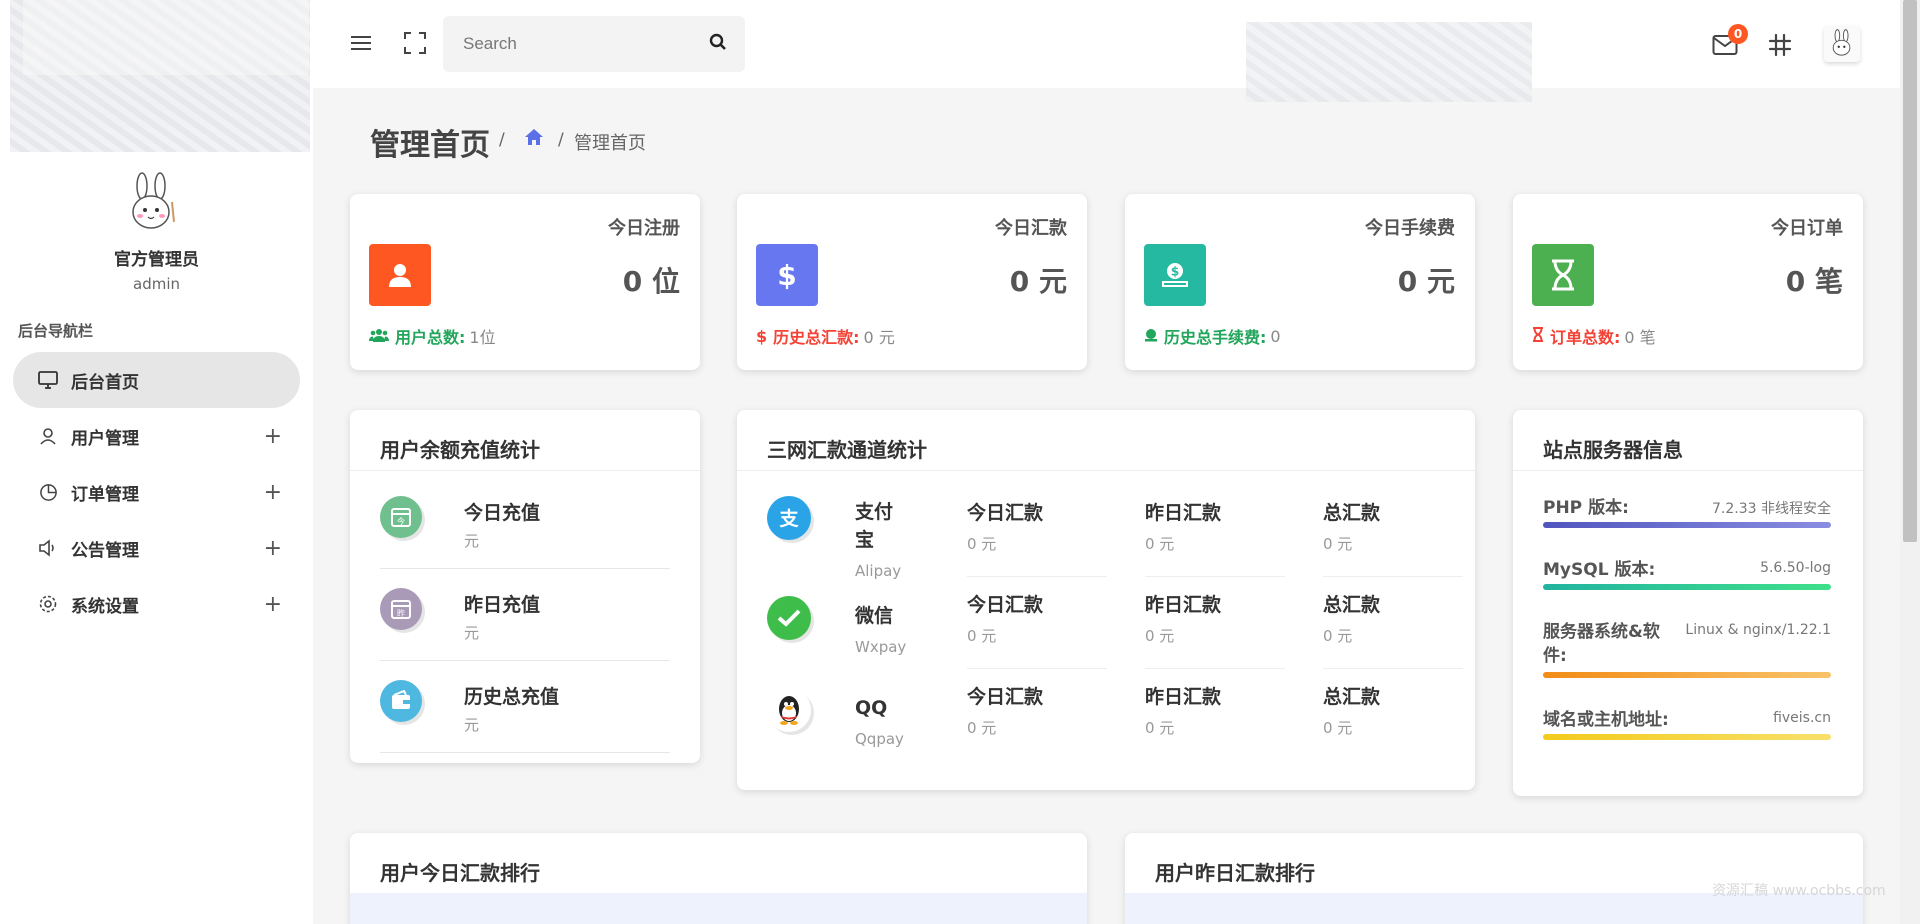 This screenshot has height=924, width=1920. Describe the element at coordinates (460, 873) in the screenshot. I see `panel-title: 用户今日汇款排行` at that location.